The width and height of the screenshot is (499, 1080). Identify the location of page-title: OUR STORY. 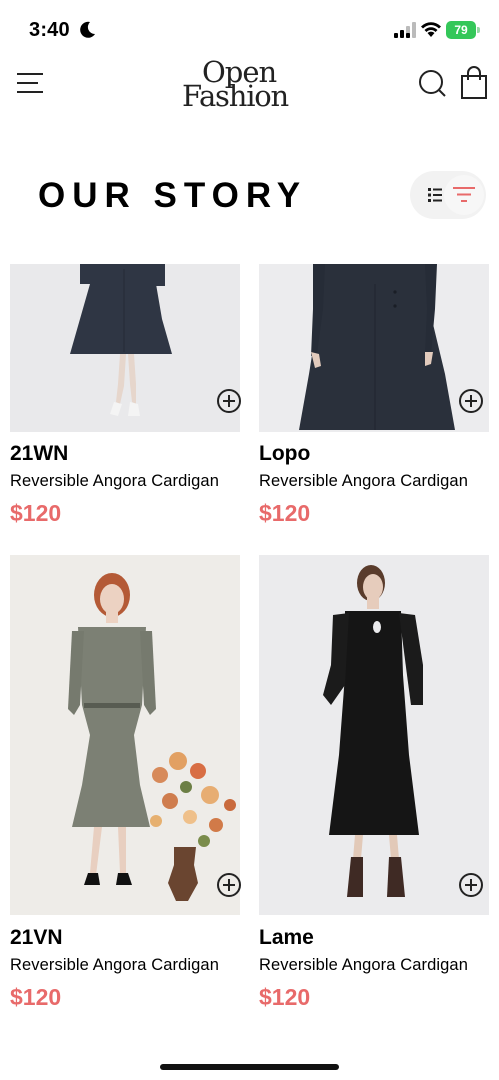
(173, 195).